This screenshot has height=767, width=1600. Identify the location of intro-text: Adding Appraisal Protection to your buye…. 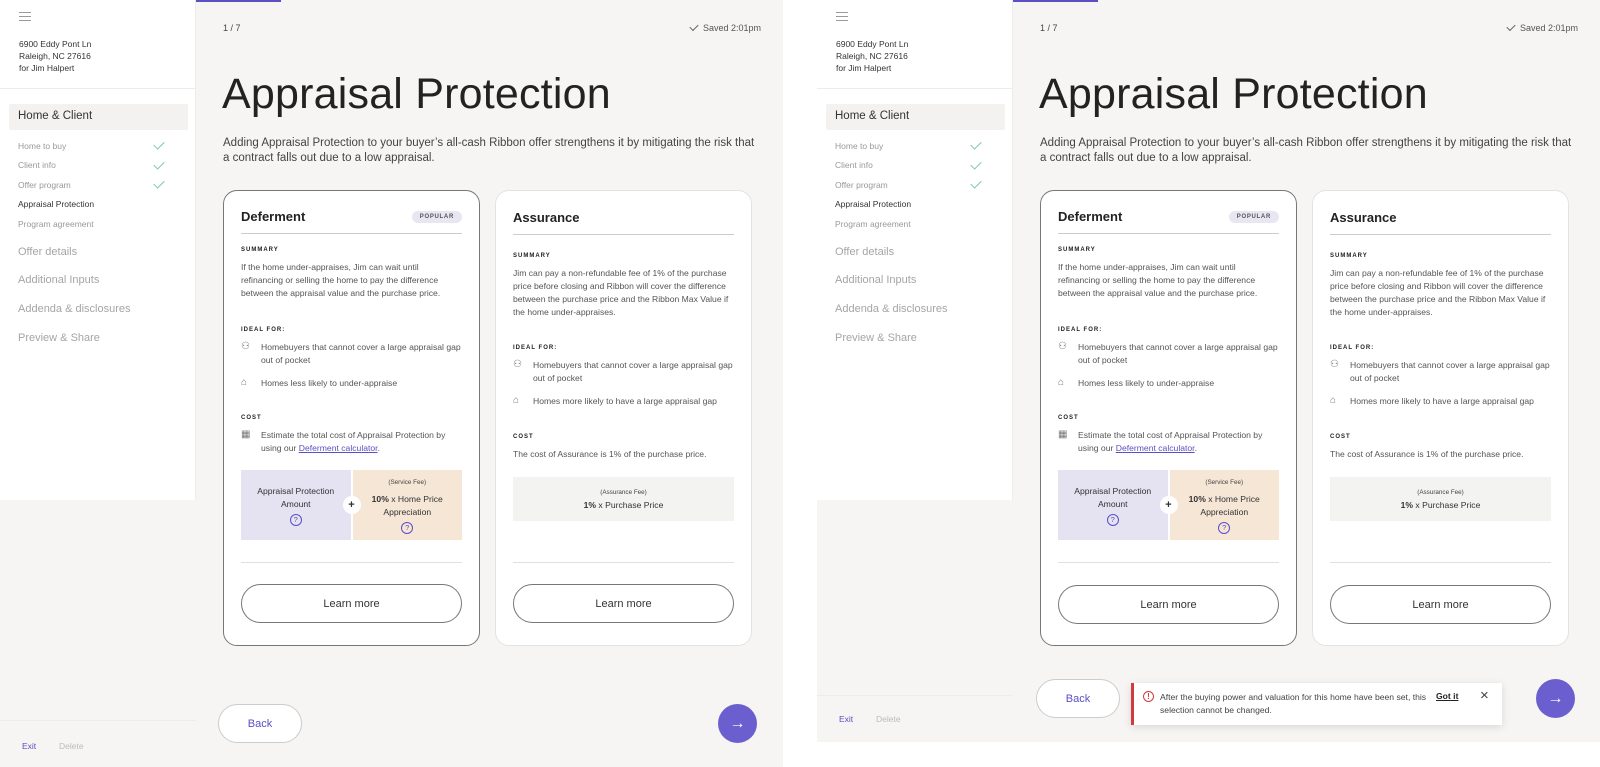
(489, 150).